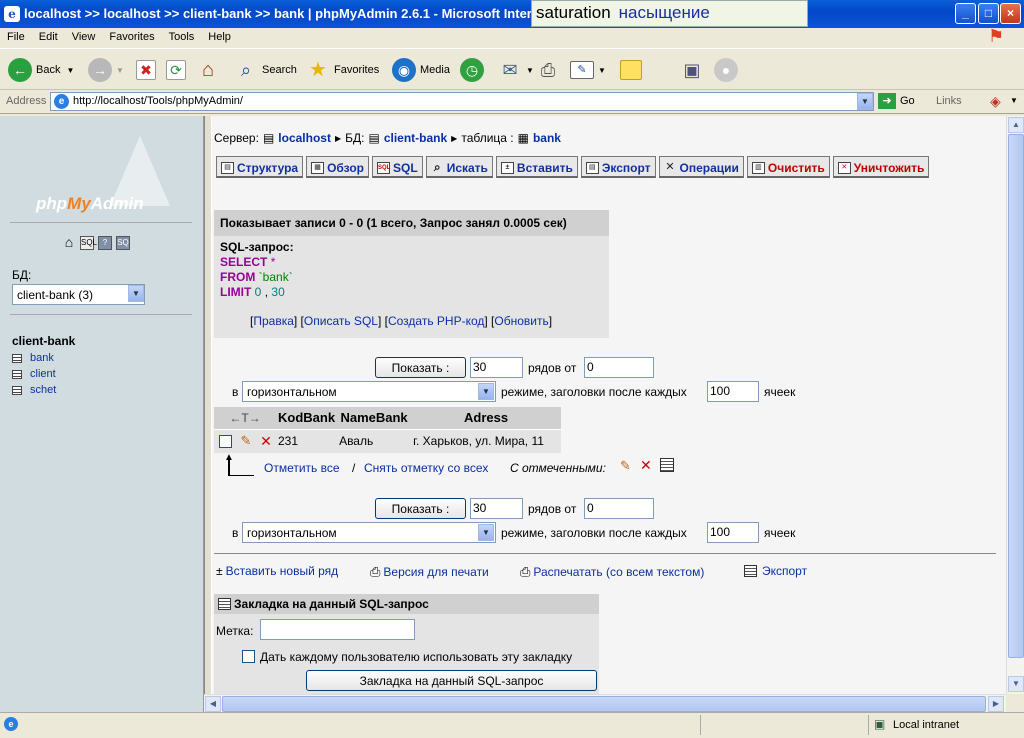 This screenshot has width=1024, height=738. What do you see at coordinates (337, 629) in the screenshot?
I see `bookmark-label-input` at bounding box center [337, 629].